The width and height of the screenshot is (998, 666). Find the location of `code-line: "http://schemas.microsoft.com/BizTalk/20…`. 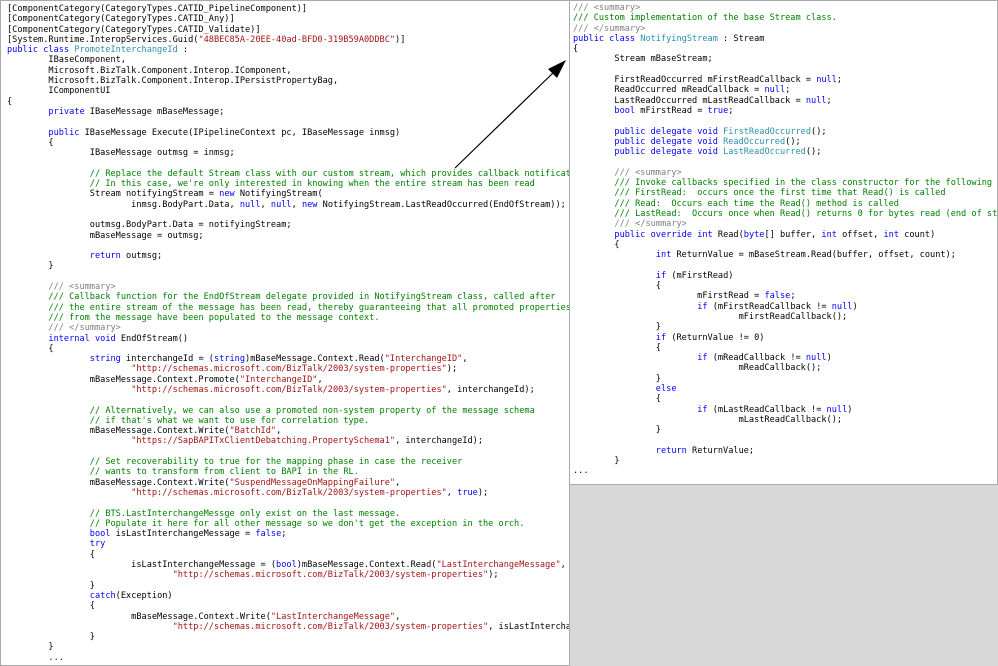

code-line: "http://schemas.microsoft.com/BizTalk/20… is located at coordinates (288, 627).